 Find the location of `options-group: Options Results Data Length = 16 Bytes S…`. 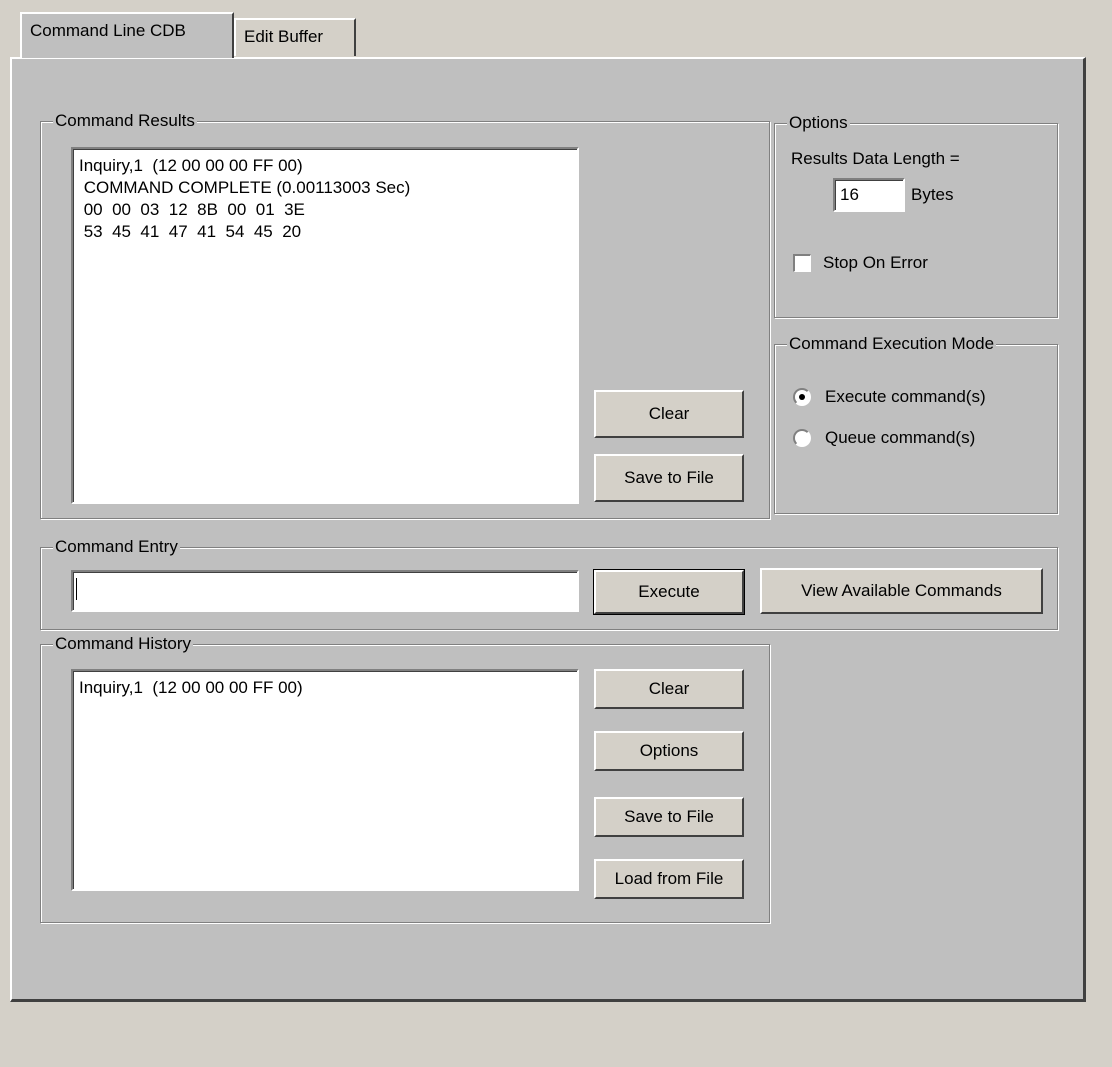

options-group: Options Results Data Length = 16 Bytes S… is located at coordinates (916, 215).